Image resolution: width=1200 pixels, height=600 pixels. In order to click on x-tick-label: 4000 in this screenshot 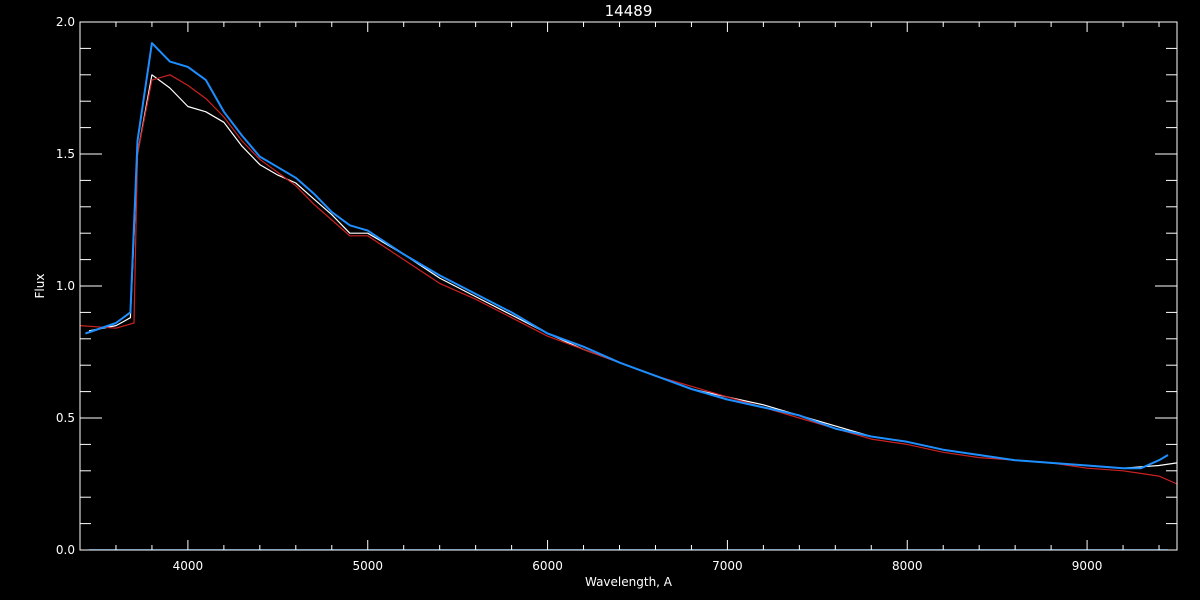, I will do `click(188, 566)`.